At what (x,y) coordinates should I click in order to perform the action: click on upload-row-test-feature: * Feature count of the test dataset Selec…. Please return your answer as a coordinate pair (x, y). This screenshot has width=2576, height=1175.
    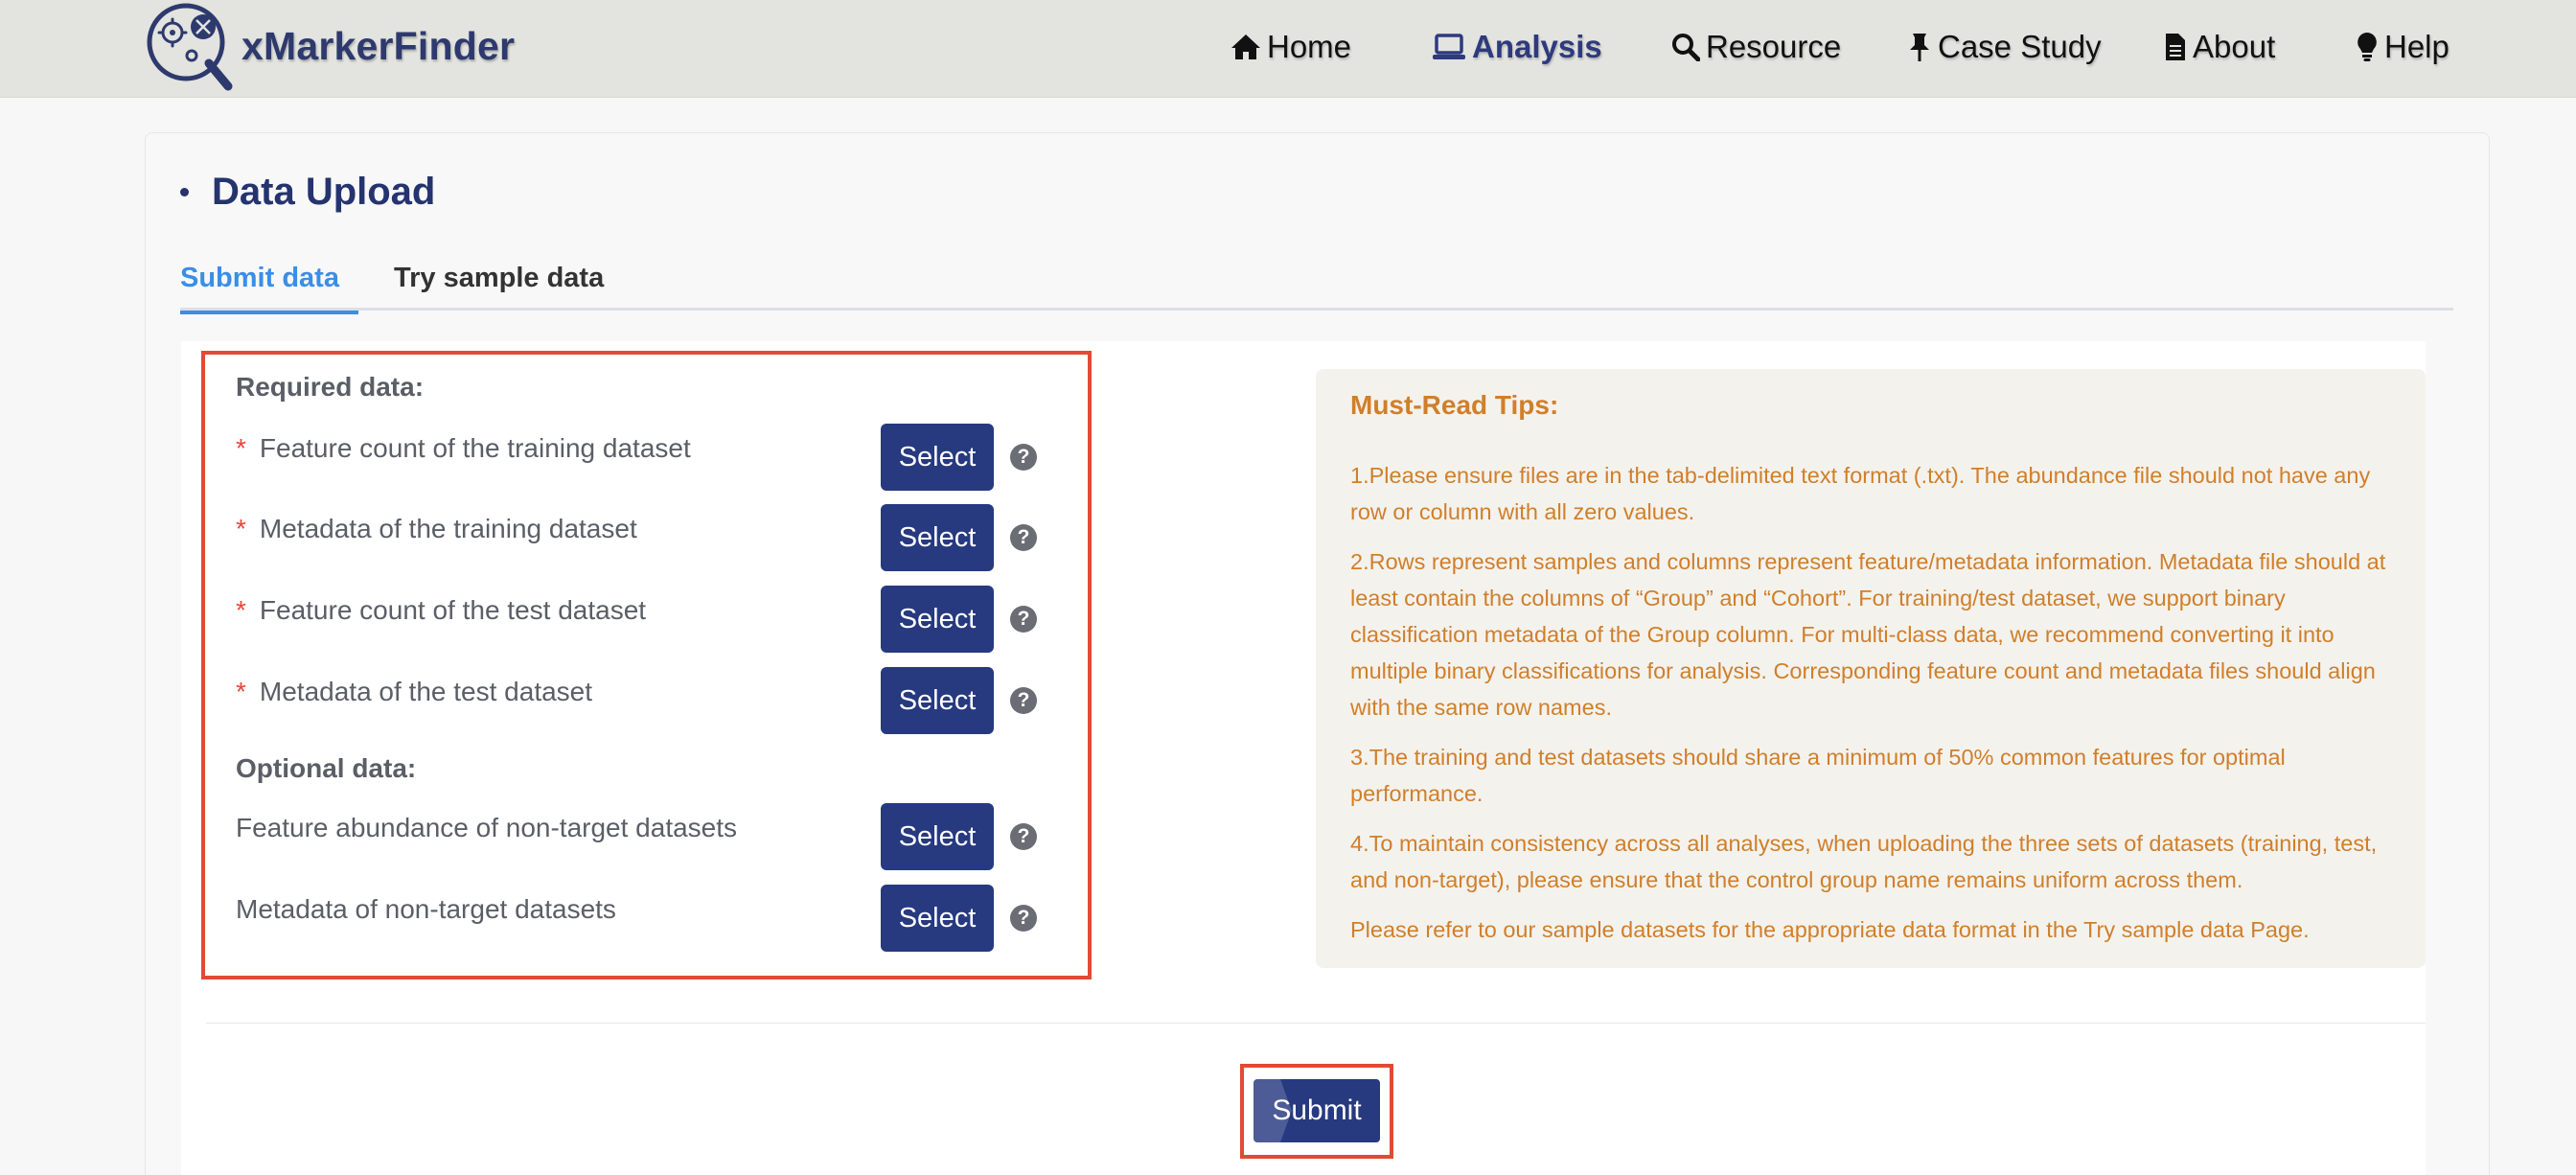
    Looking at the image, I should click on (636, 619).